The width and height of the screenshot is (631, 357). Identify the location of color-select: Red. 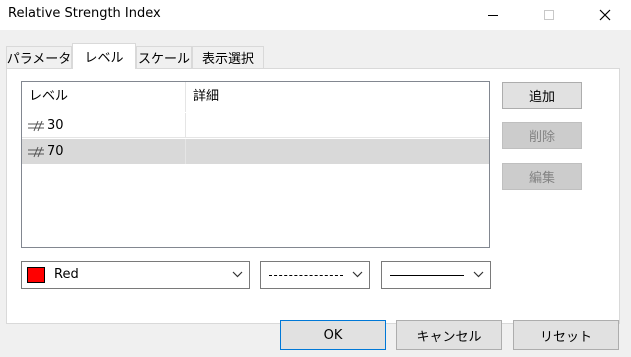
(135, 275).